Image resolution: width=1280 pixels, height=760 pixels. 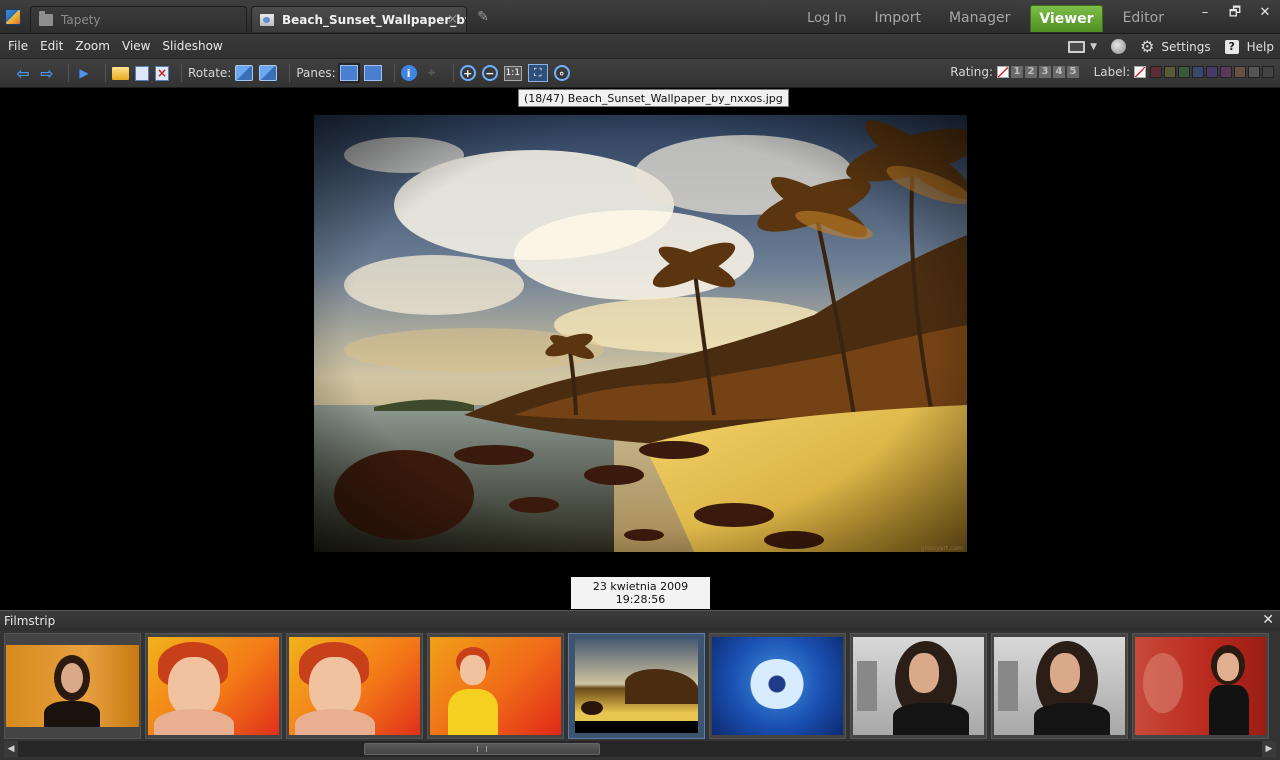 I want to click on filmstrip-header: Filmstrip ✕, so click(x=640, y=621).